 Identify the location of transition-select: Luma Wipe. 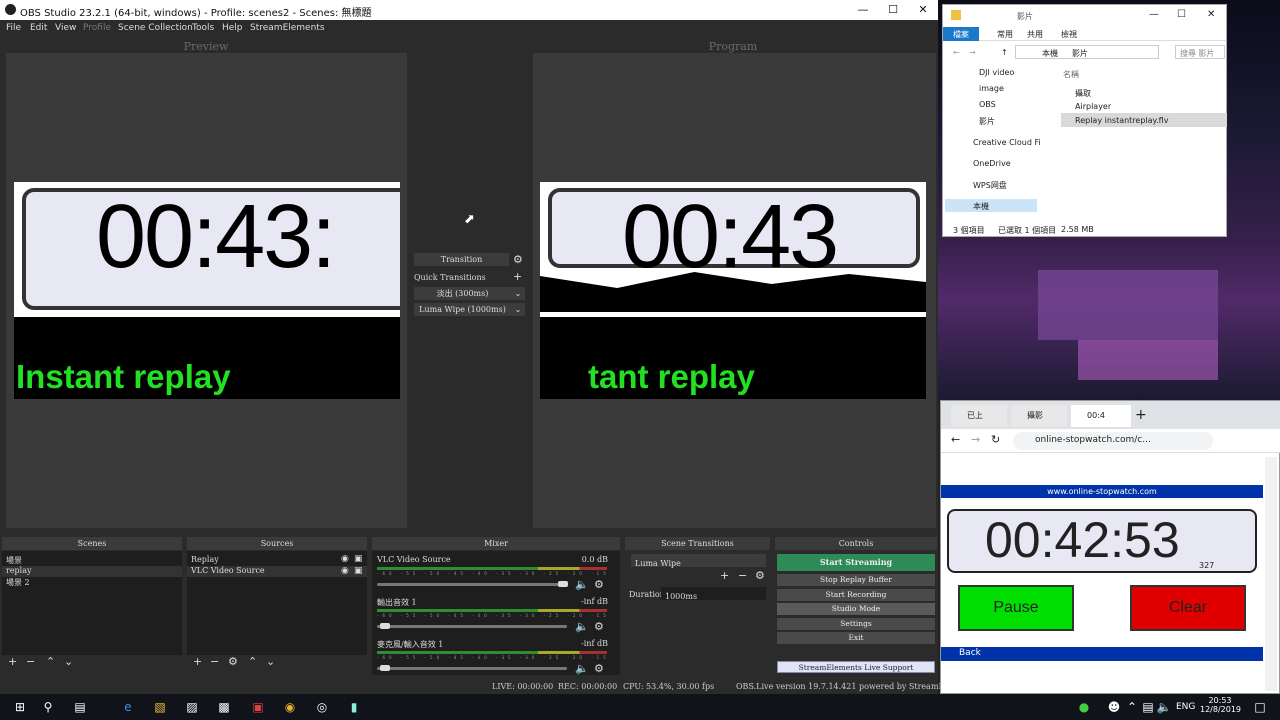
(698, 561).